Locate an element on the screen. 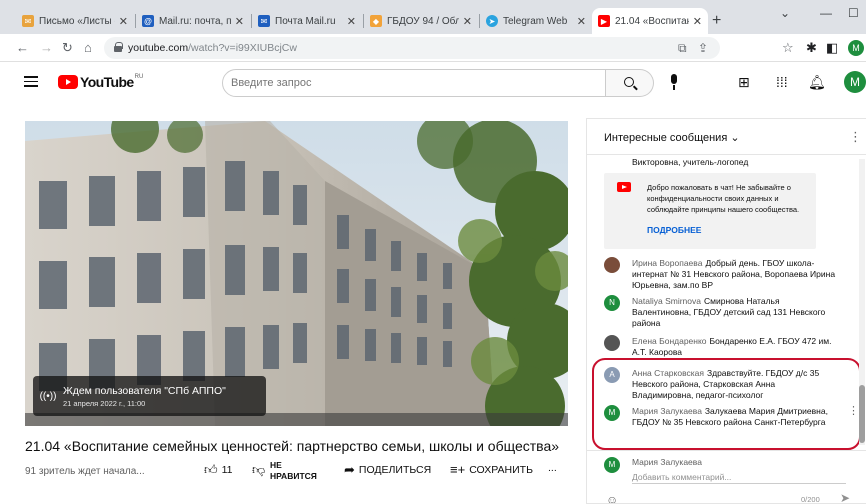 The image size is (866, 504). browser-tab-youtube-active: ▶ 21.04 «Воспитани ✕ is located at coordinates (650, 21).